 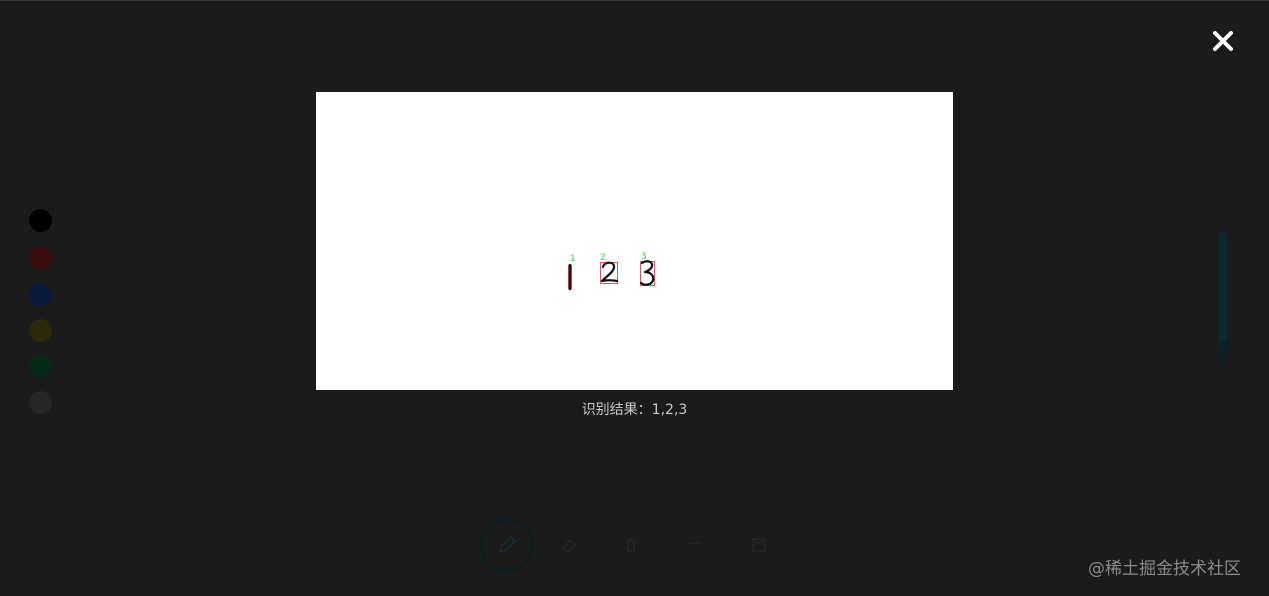 I want to click on slider-knob, so click(x=1223, y=353).